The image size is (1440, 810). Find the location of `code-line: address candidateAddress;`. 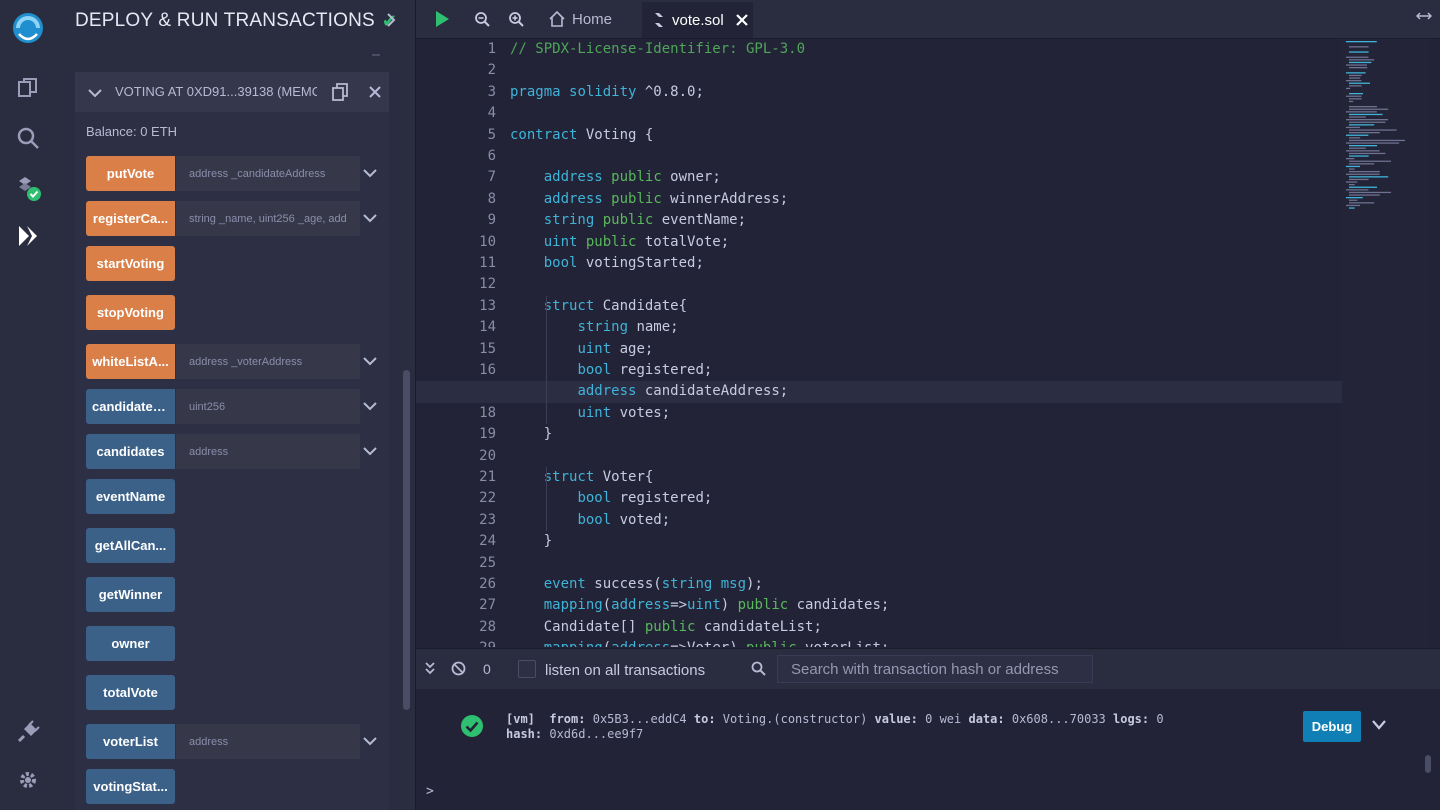

code-line: address candidateAddress; is located at coordinates (880, 392).